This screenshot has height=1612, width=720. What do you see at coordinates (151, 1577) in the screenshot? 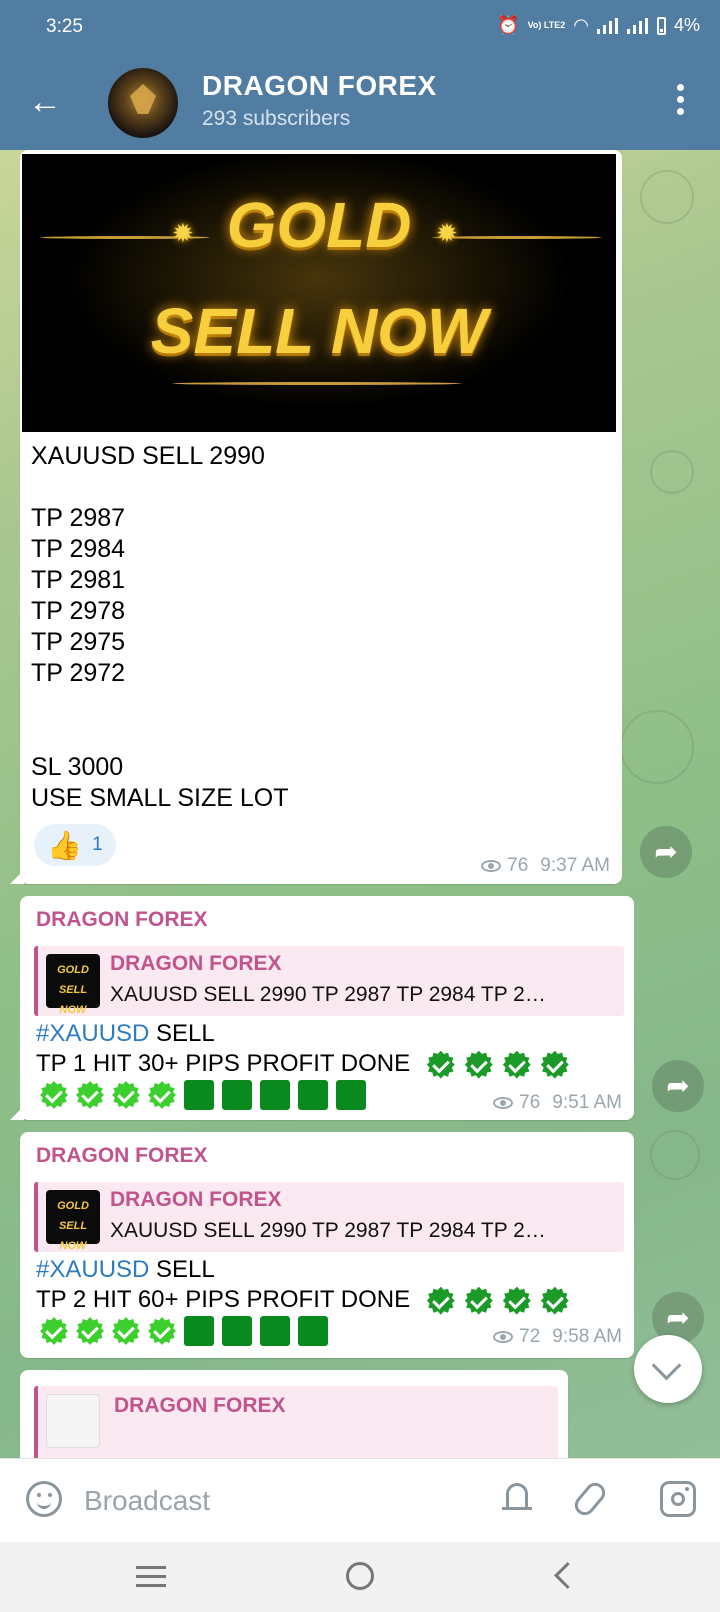
I see `recents-icon` at bounding box center [151, 1577].